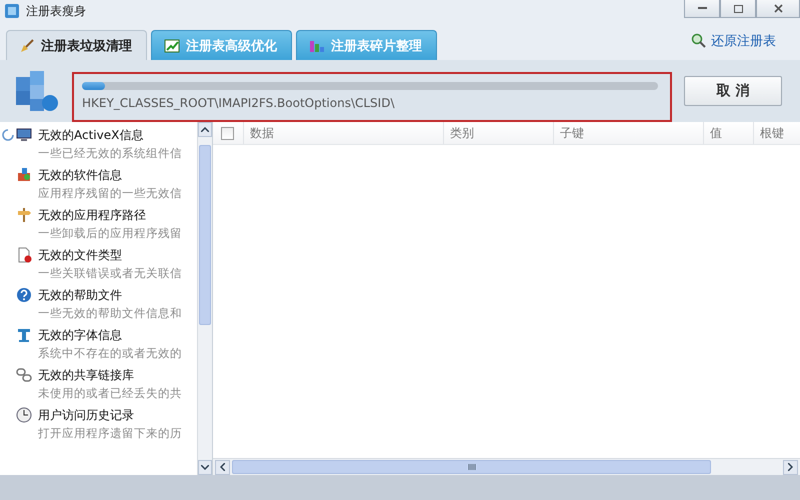 The width and height of the screenshot is (800, 500). Describe the element at coordinates (24, 375) in the screenshot. I see `chain-link-icon` at that location.